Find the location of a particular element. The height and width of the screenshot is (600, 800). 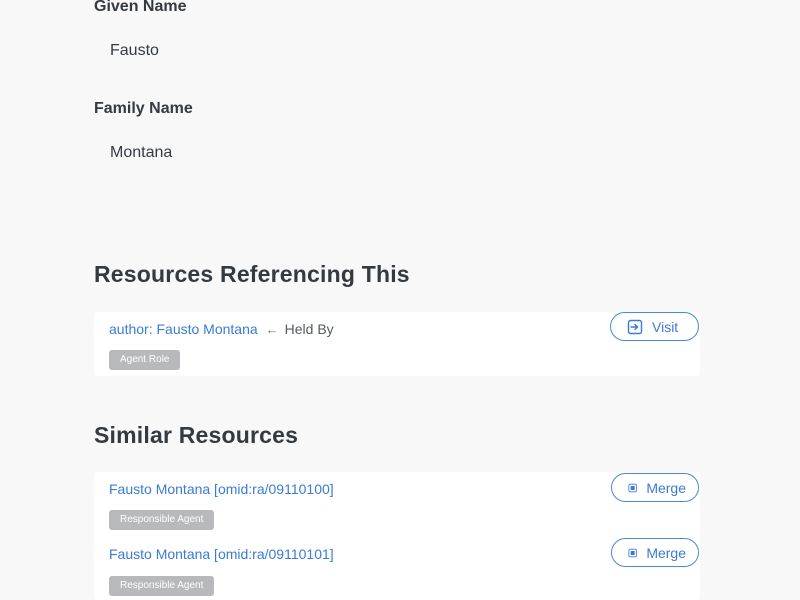

similar-section-title: Similar Resources is located at coordinates (196, 435).